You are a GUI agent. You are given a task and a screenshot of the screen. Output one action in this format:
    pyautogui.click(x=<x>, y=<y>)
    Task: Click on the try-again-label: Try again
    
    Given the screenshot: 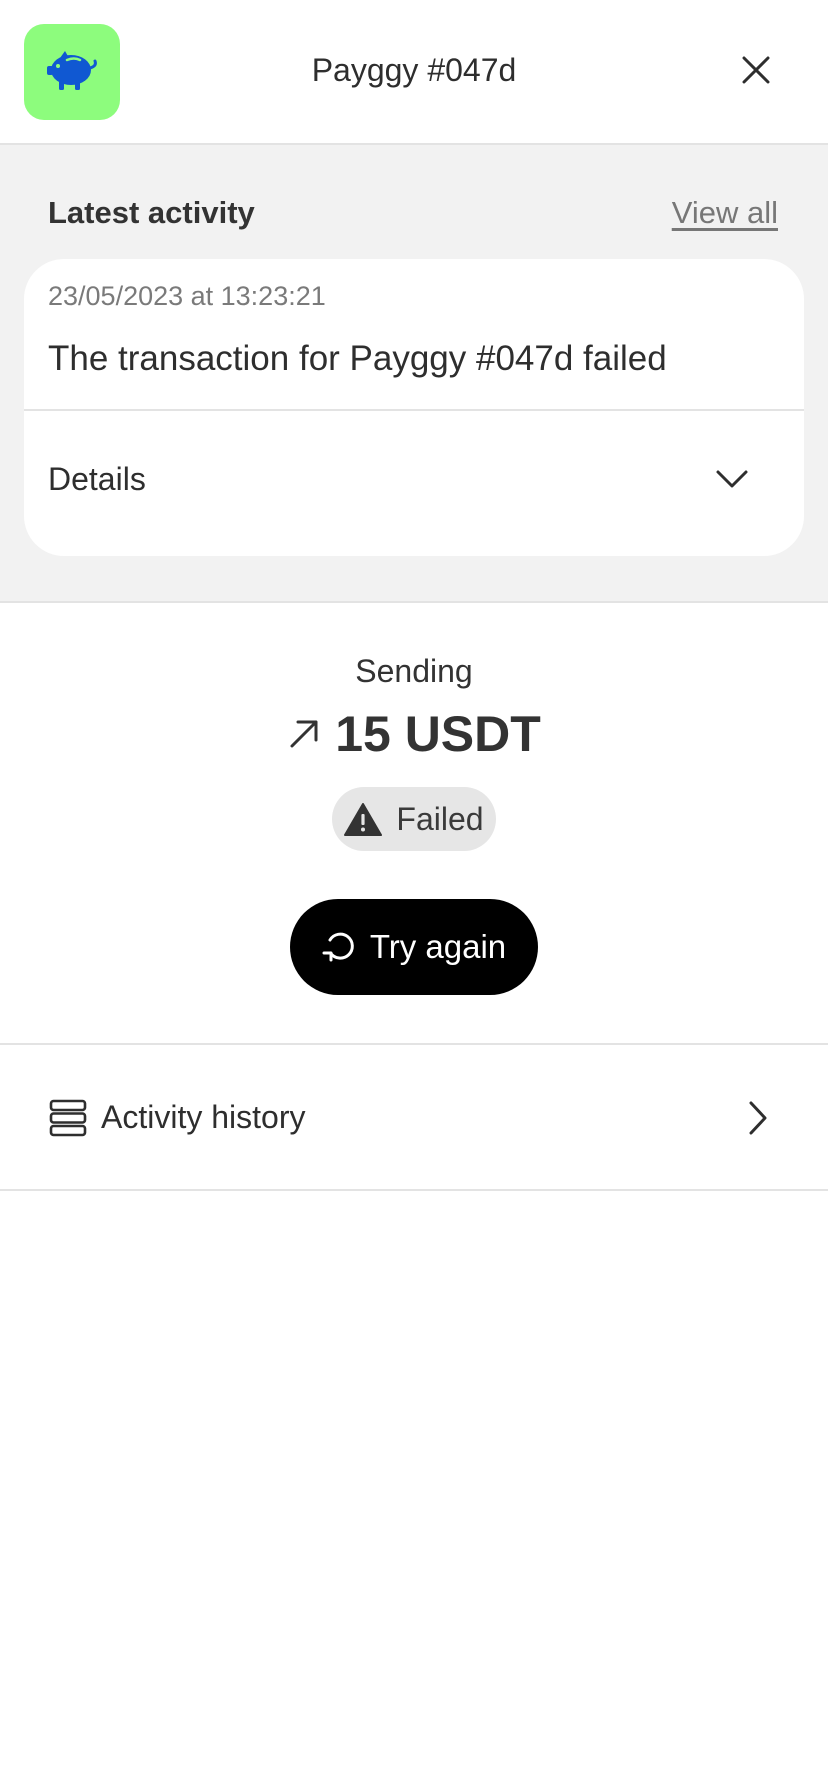 What is the action you would take?
    pyautogui.click(x=438, y=946)
    